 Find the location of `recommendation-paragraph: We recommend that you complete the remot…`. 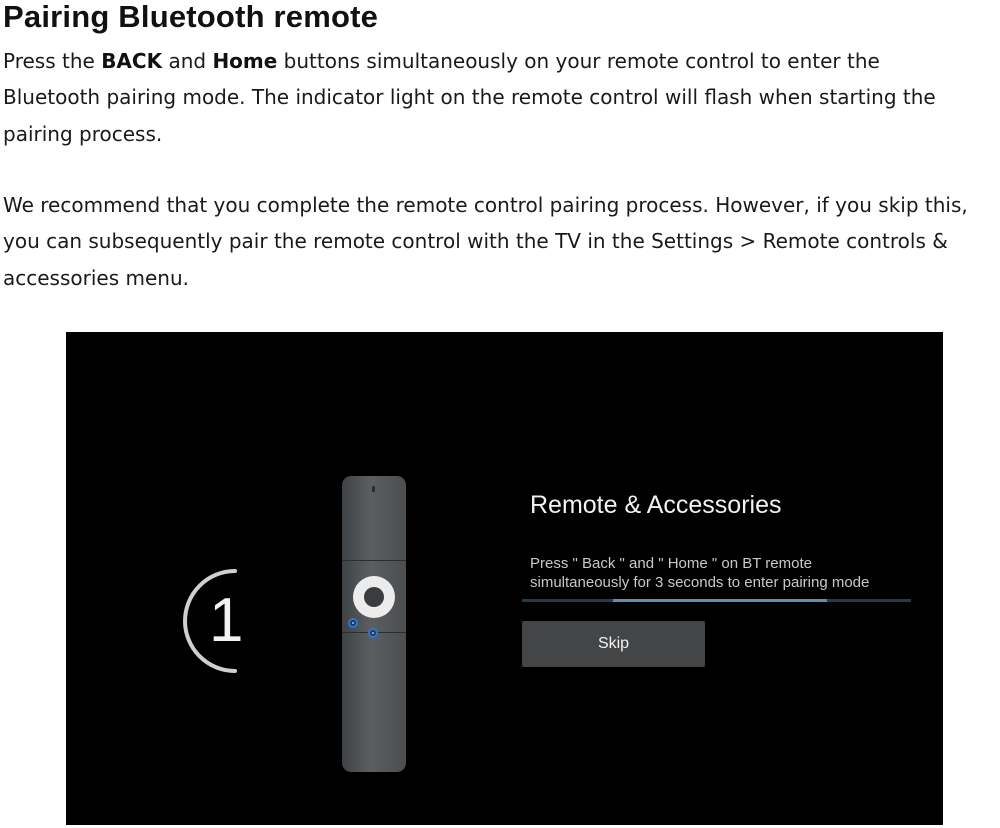

recommendation-paragraph: We recommend that you complete the remot… is located at coordinates (501, 241).